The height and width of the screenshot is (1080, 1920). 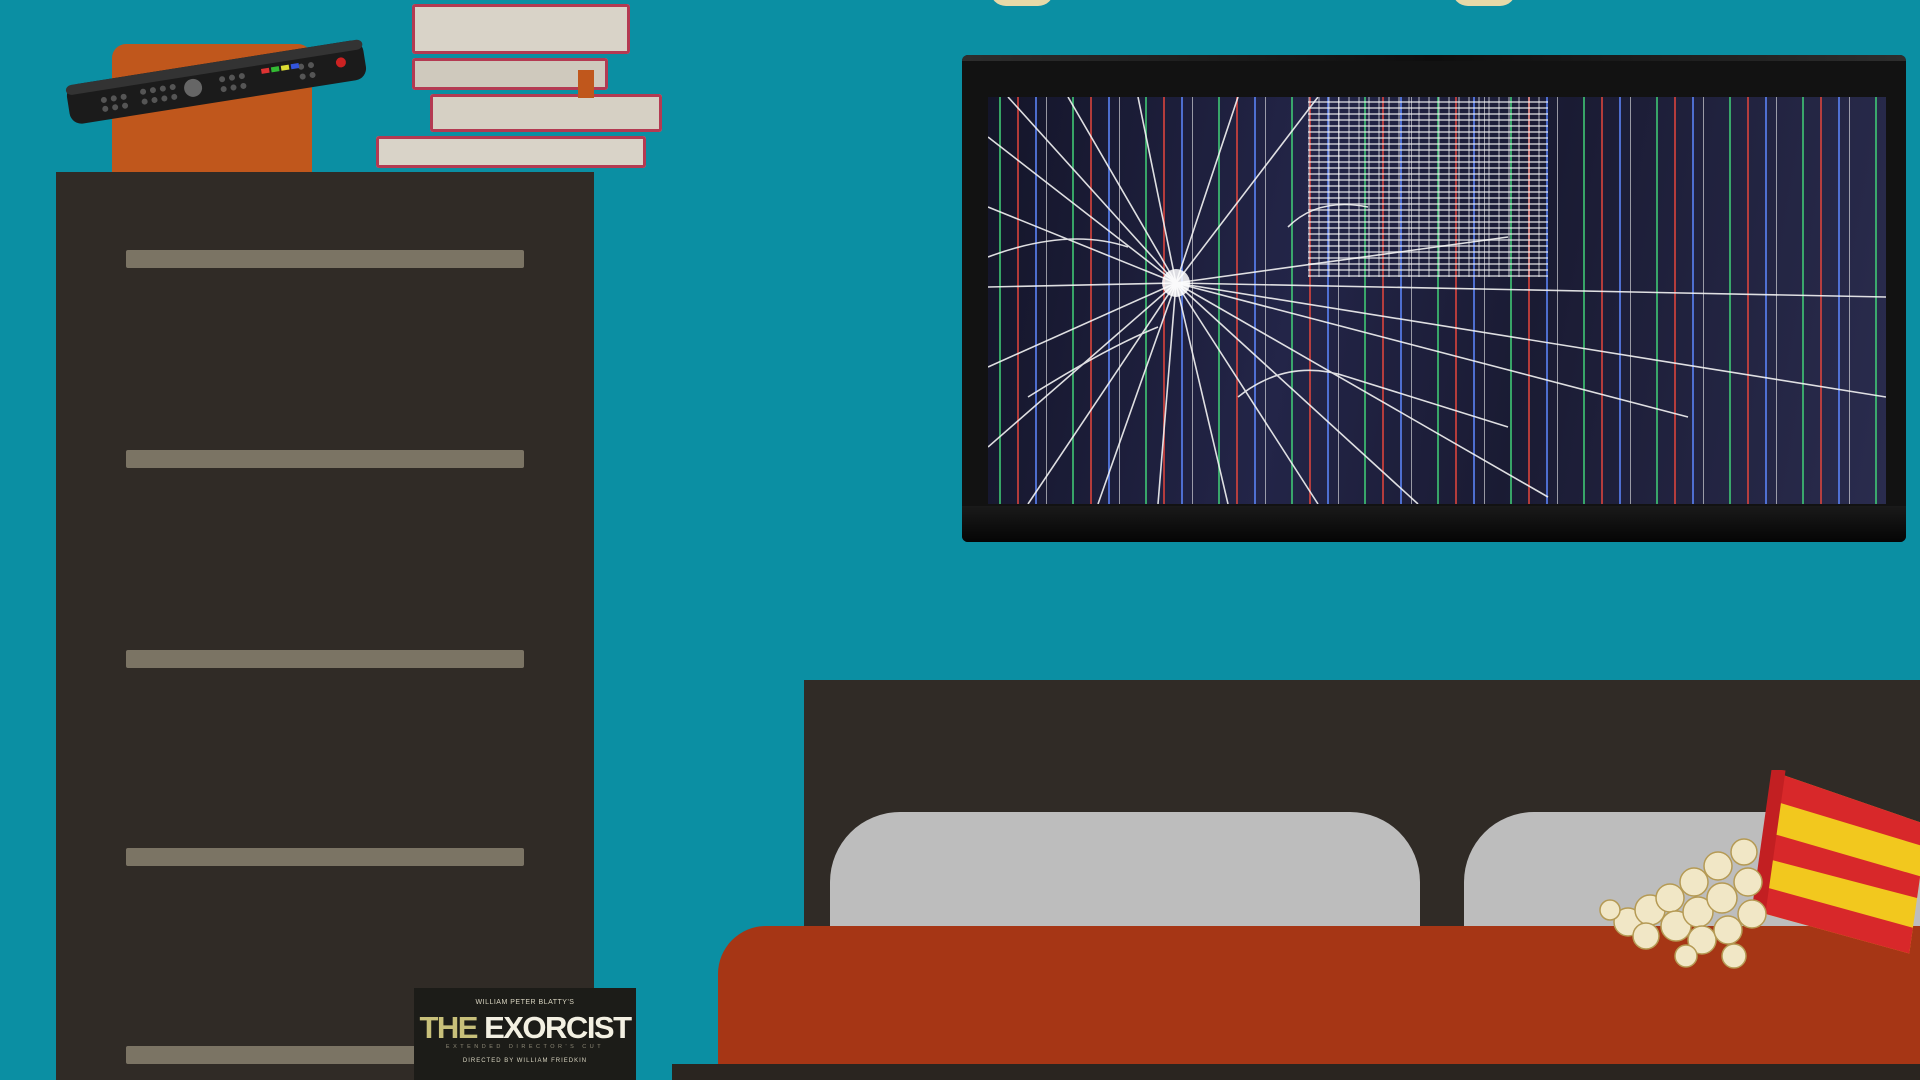 What do you see at coordinates (1296, 1072) in the screenshot?
I see `bed-base` at bounding box center [1296, 1072].